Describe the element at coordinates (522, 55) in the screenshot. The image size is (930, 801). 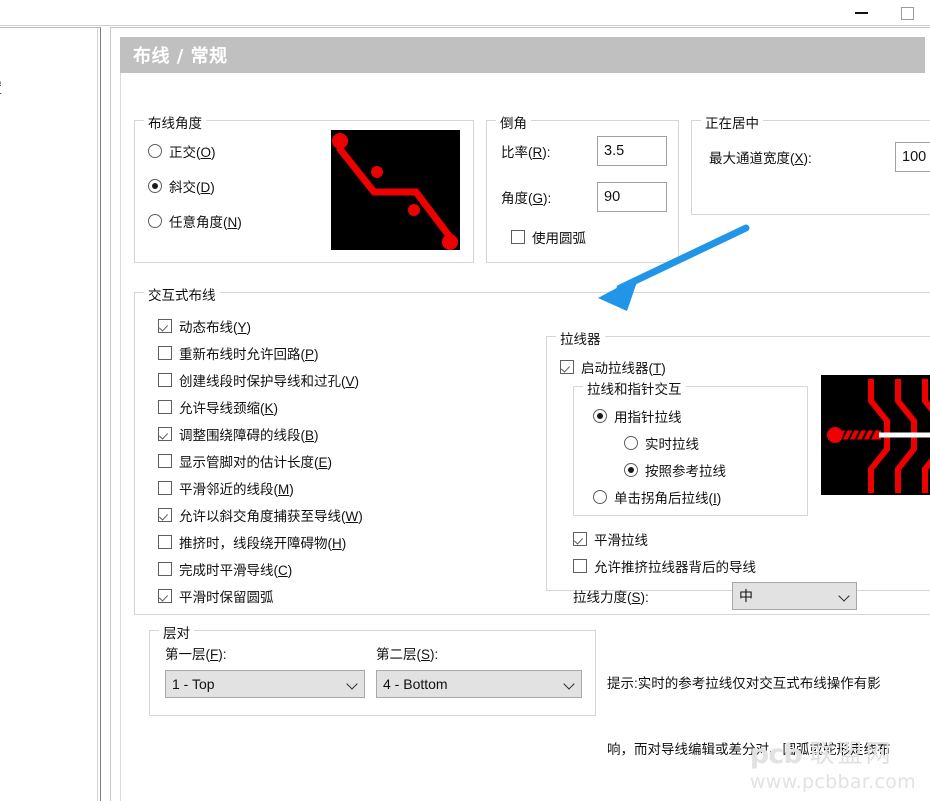
I see `panel-header: 布线 / 常规` at that location.